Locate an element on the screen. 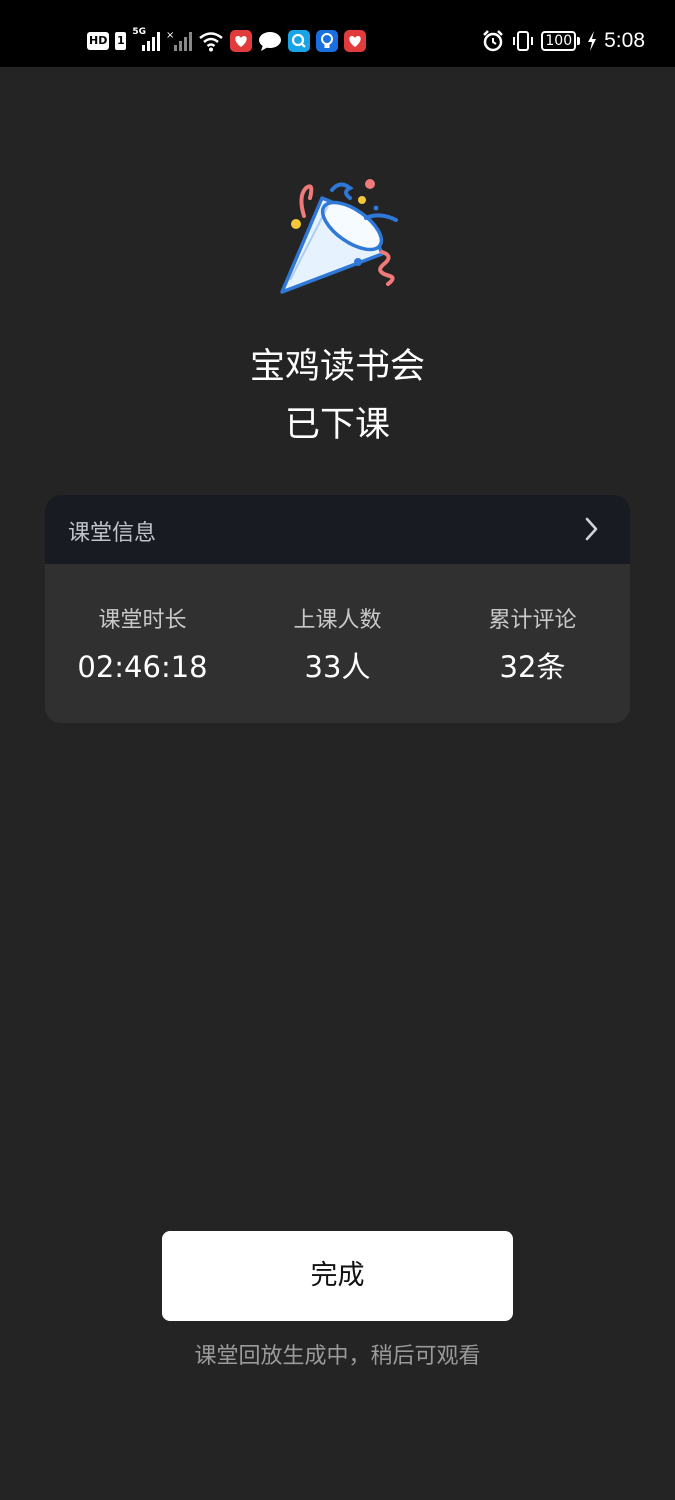  signal-icon: 5G is located at coordinates (146, 40).